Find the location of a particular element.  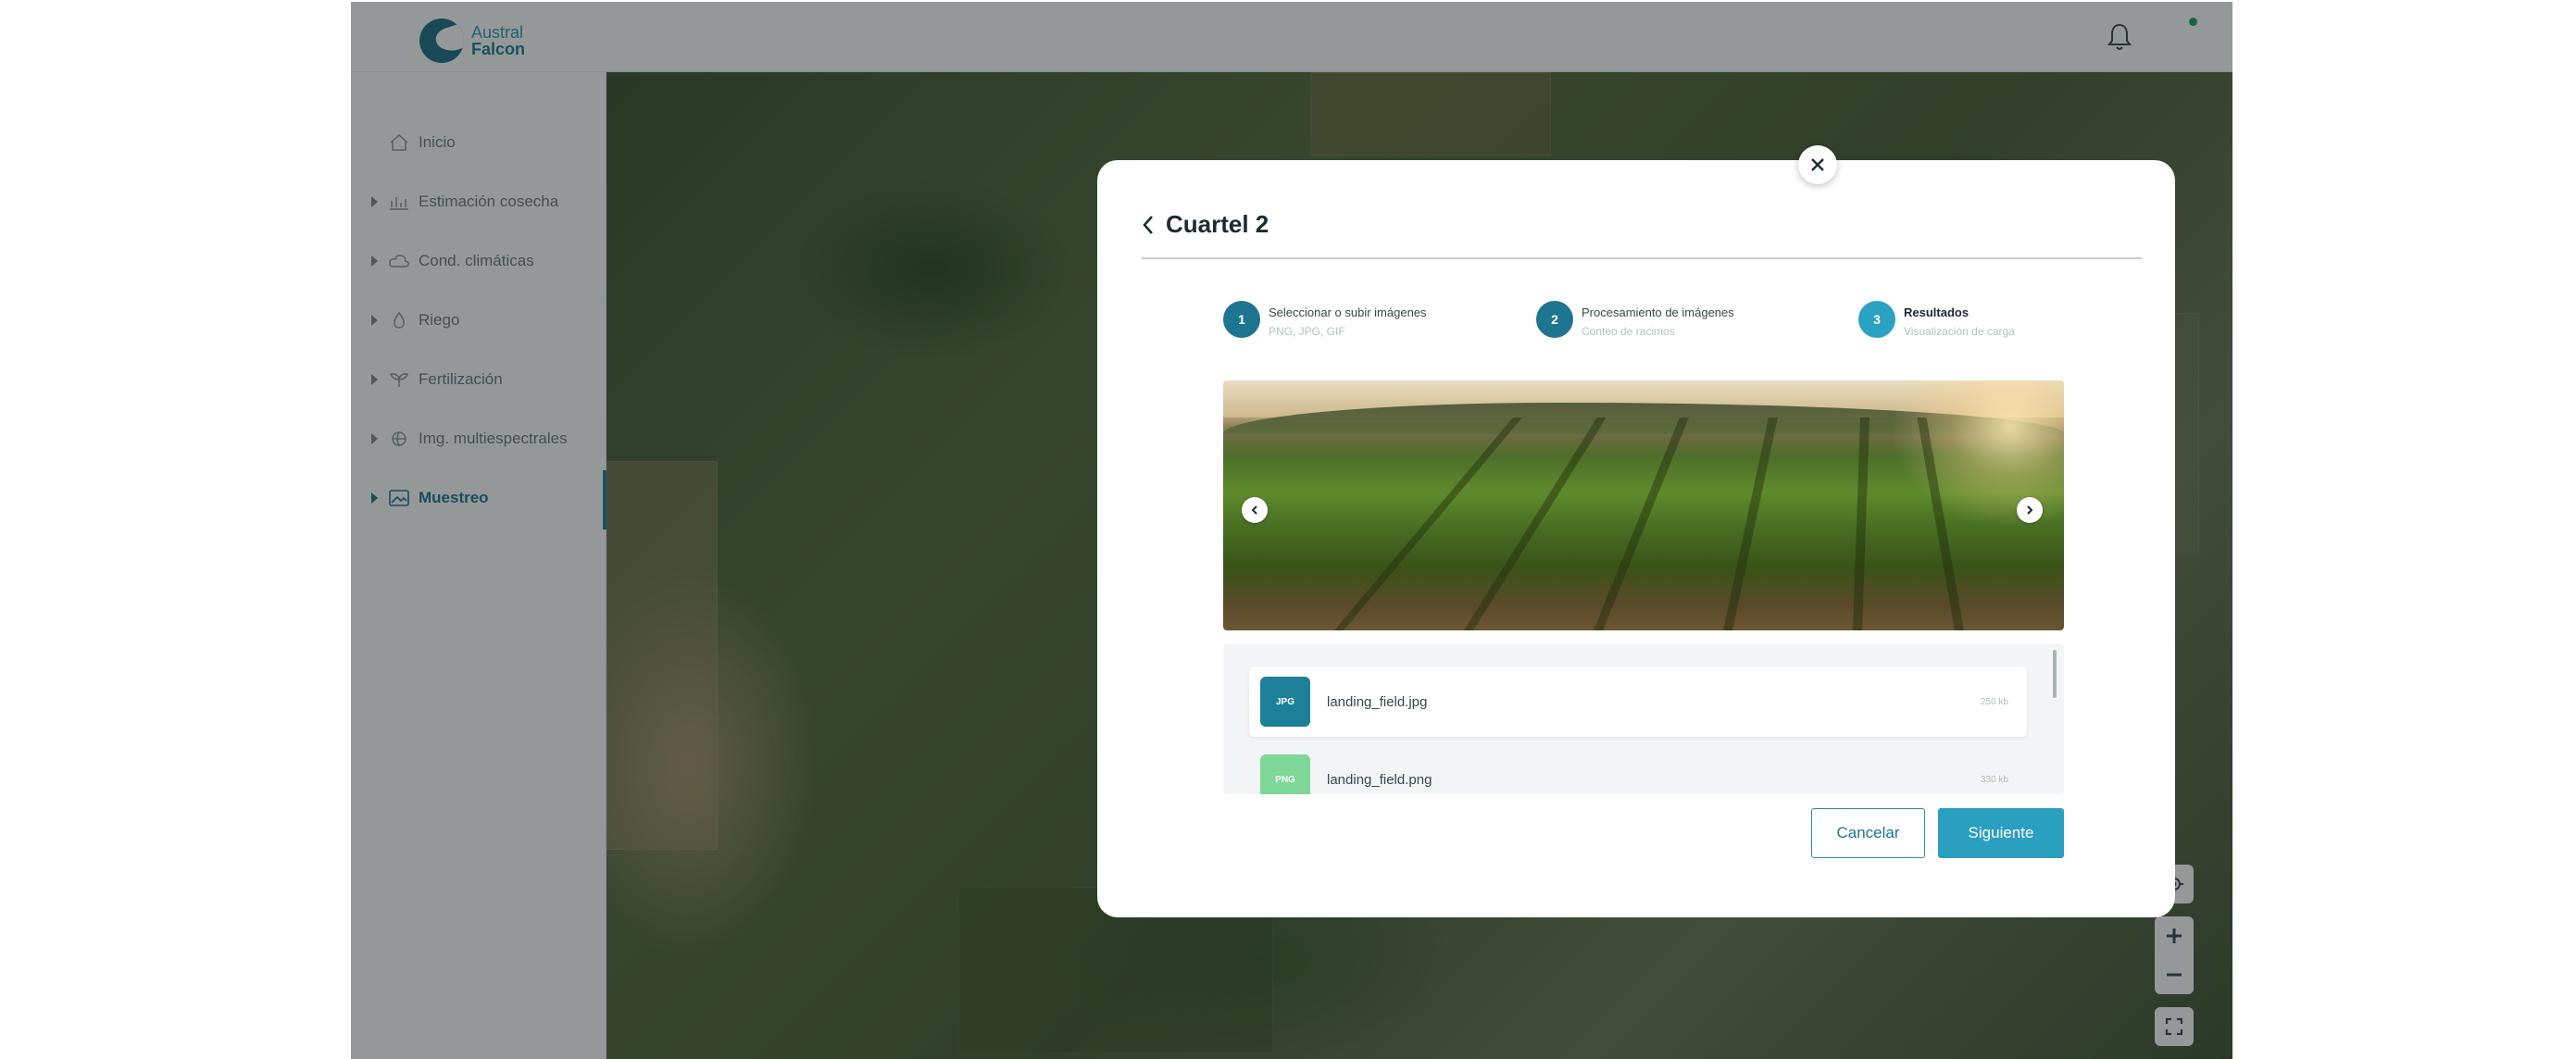

step-title: Procesamiento de imágenes is located at coordinates (1658, 312).